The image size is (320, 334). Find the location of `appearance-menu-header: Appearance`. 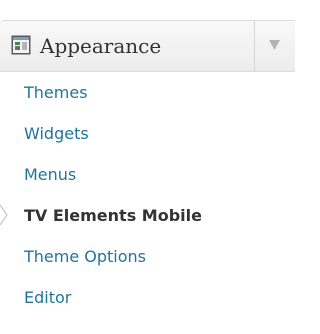

appearance-menu-header: Appearance is located at coordinates (147, 46).